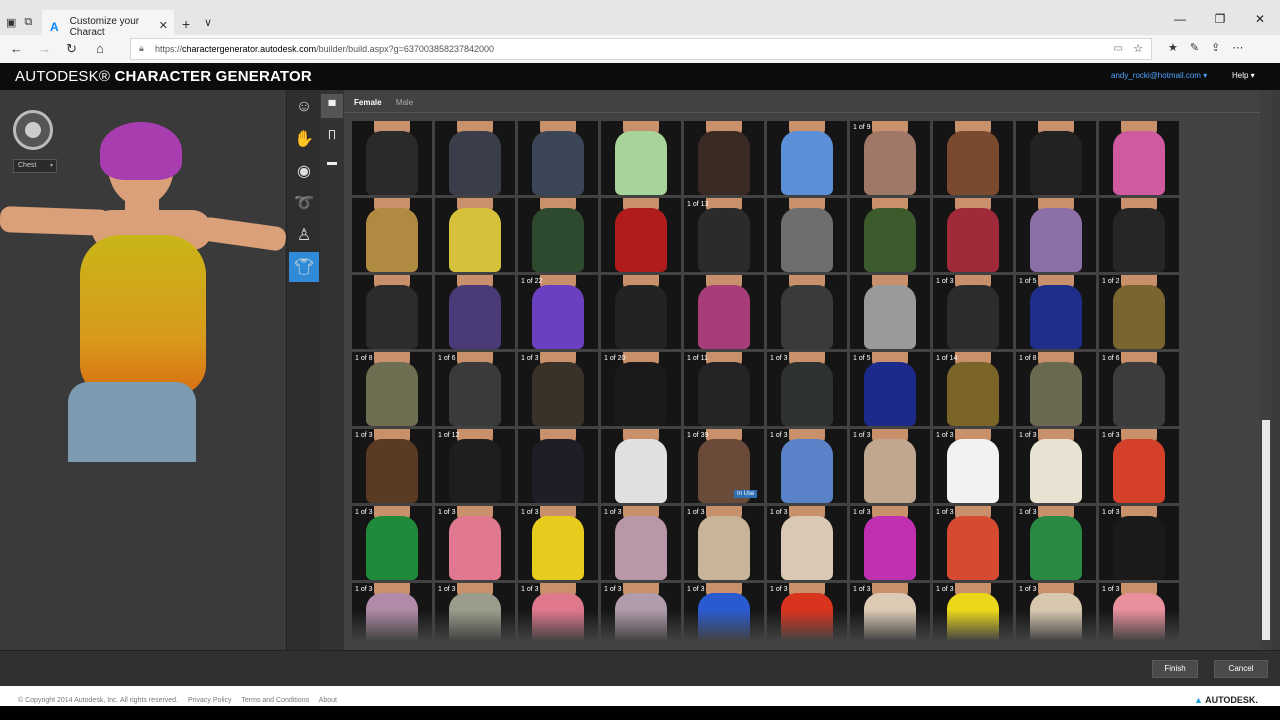 This screenshot has width=1280, height=720. Describe the element at coordinates (304, 107) in the screenshot. I see `face-category-icon: ☺` at that location.